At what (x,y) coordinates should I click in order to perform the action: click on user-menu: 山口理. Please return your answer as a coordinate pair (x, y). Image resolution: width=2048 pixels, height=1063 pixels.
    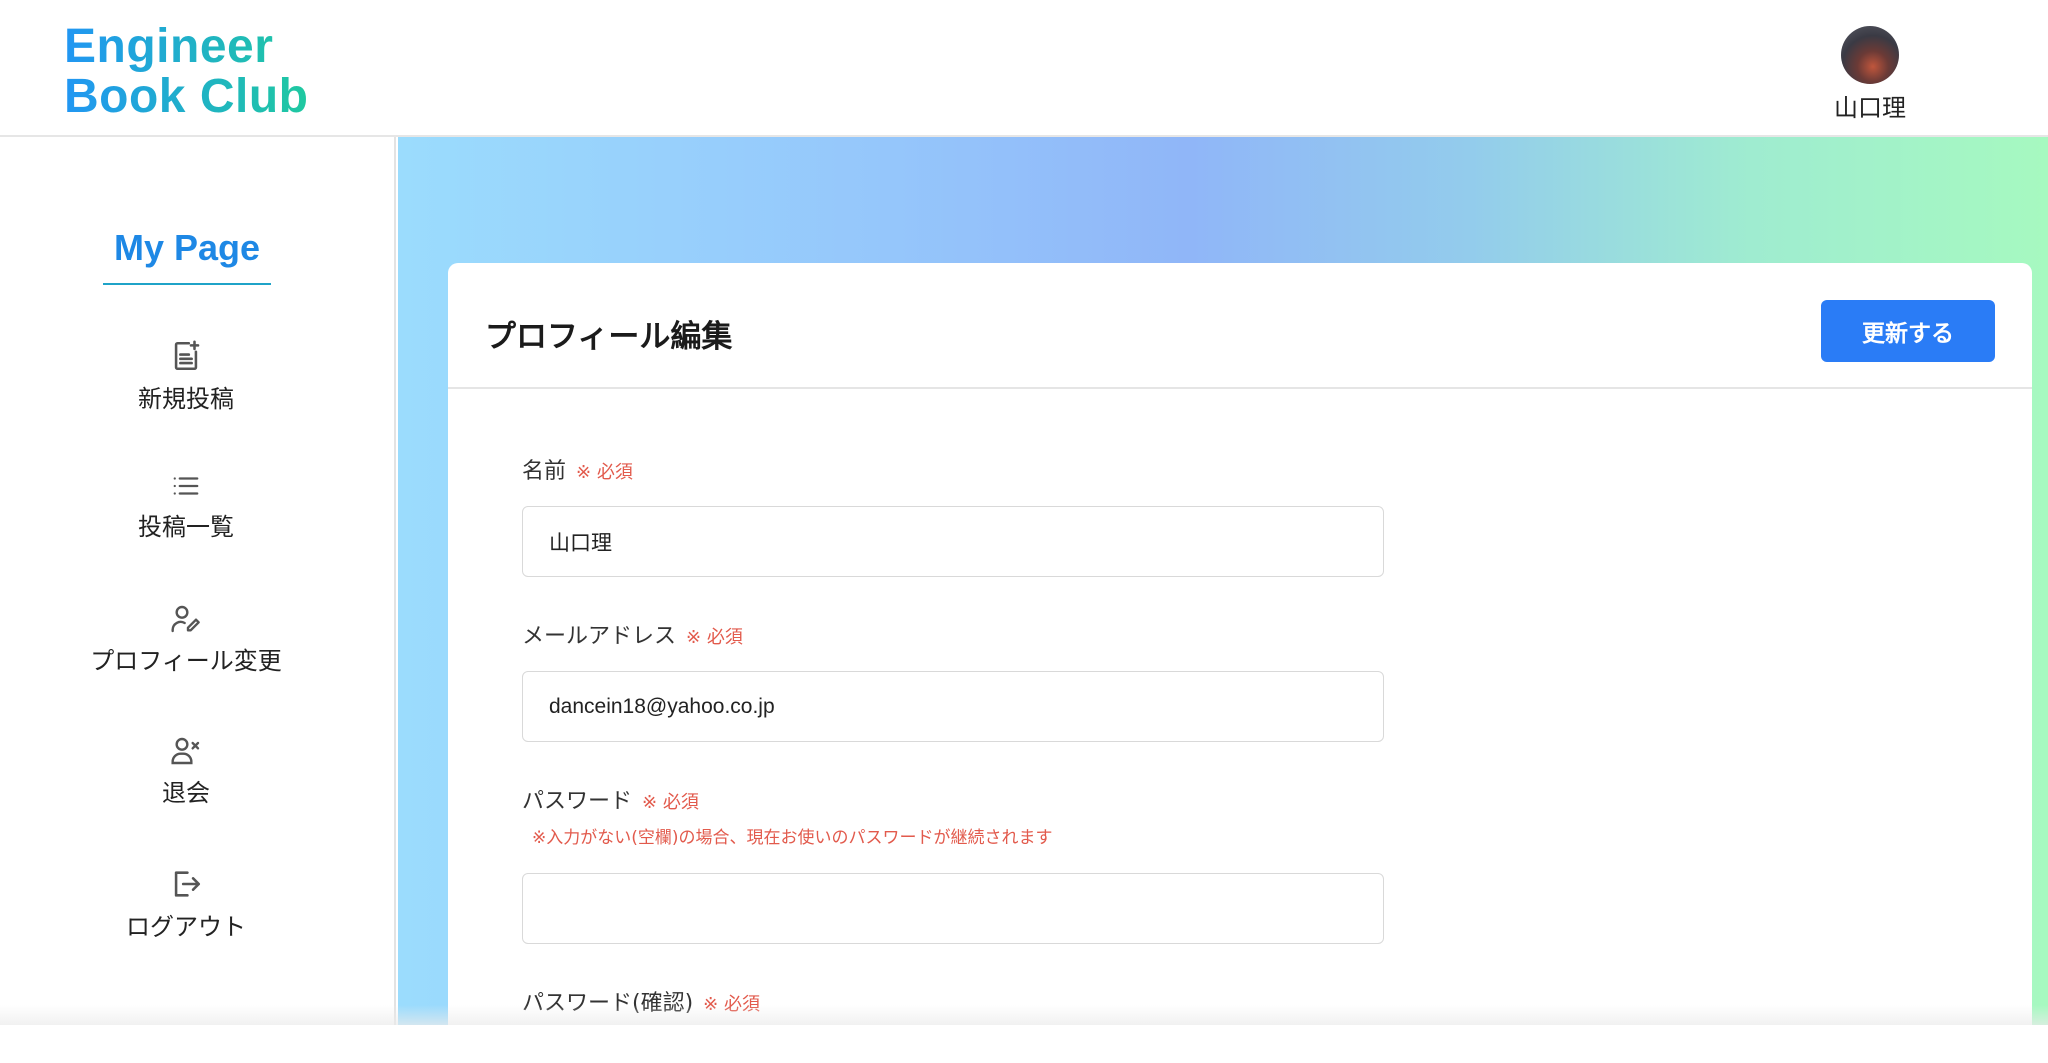
    Looking at the image, I should click on (1870, 74).